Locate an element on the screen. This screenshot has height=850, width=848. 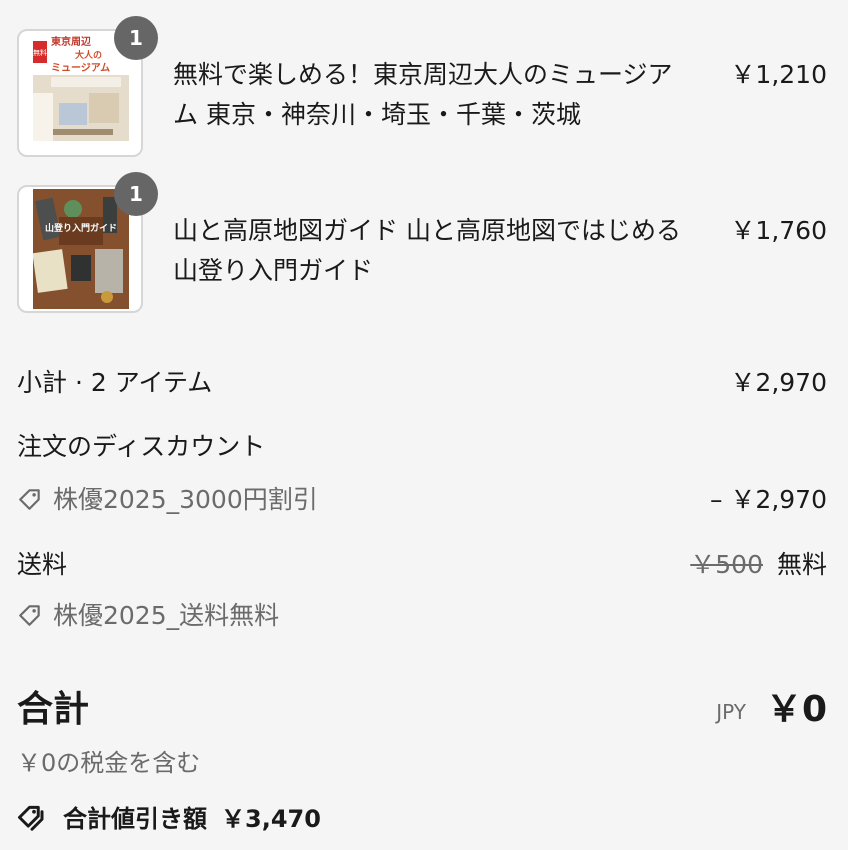
shipping-discount-code: 株優2025_送料無料 is located at coordinates (148, 616).